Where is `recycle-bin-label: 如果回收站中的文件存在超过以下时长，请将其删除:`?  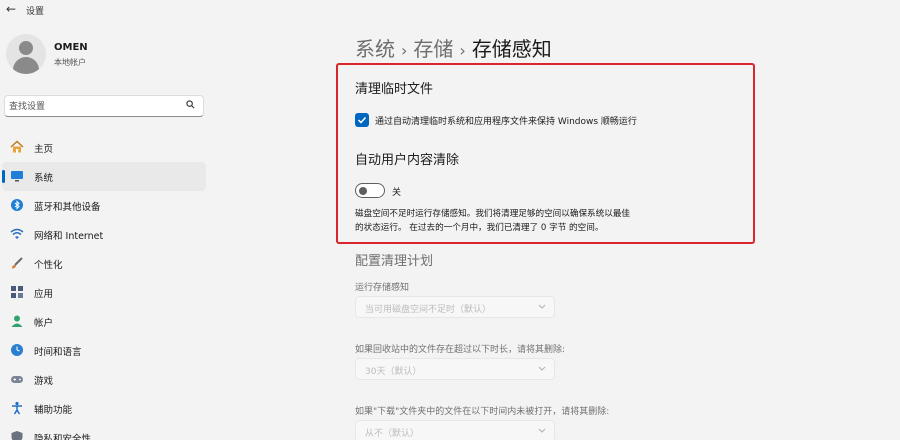
recycle-bin-label: 如果回收站中的文件存在超过以下时长，请将其删除: is located at coordinates (460, 350).